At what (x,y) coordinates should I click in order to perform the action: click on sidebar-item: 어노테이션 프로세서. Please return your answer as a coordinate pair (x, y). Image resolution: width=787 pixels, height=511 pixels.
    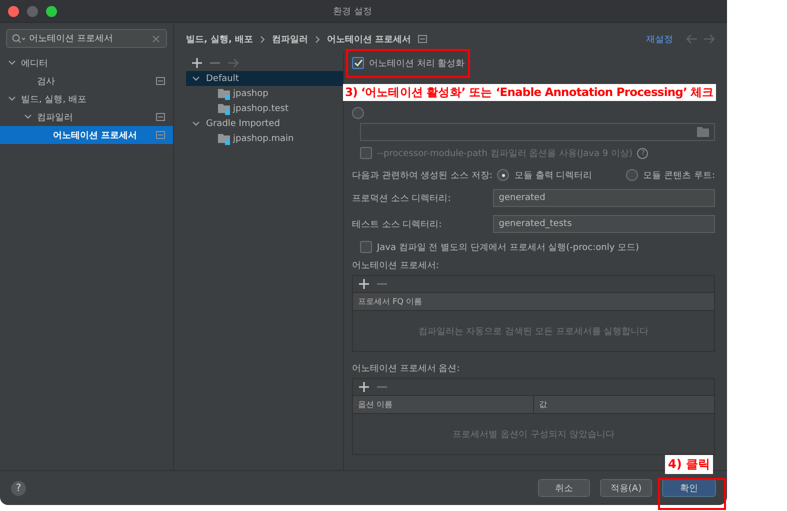
    Looking at the image, I should click on (86, 135).